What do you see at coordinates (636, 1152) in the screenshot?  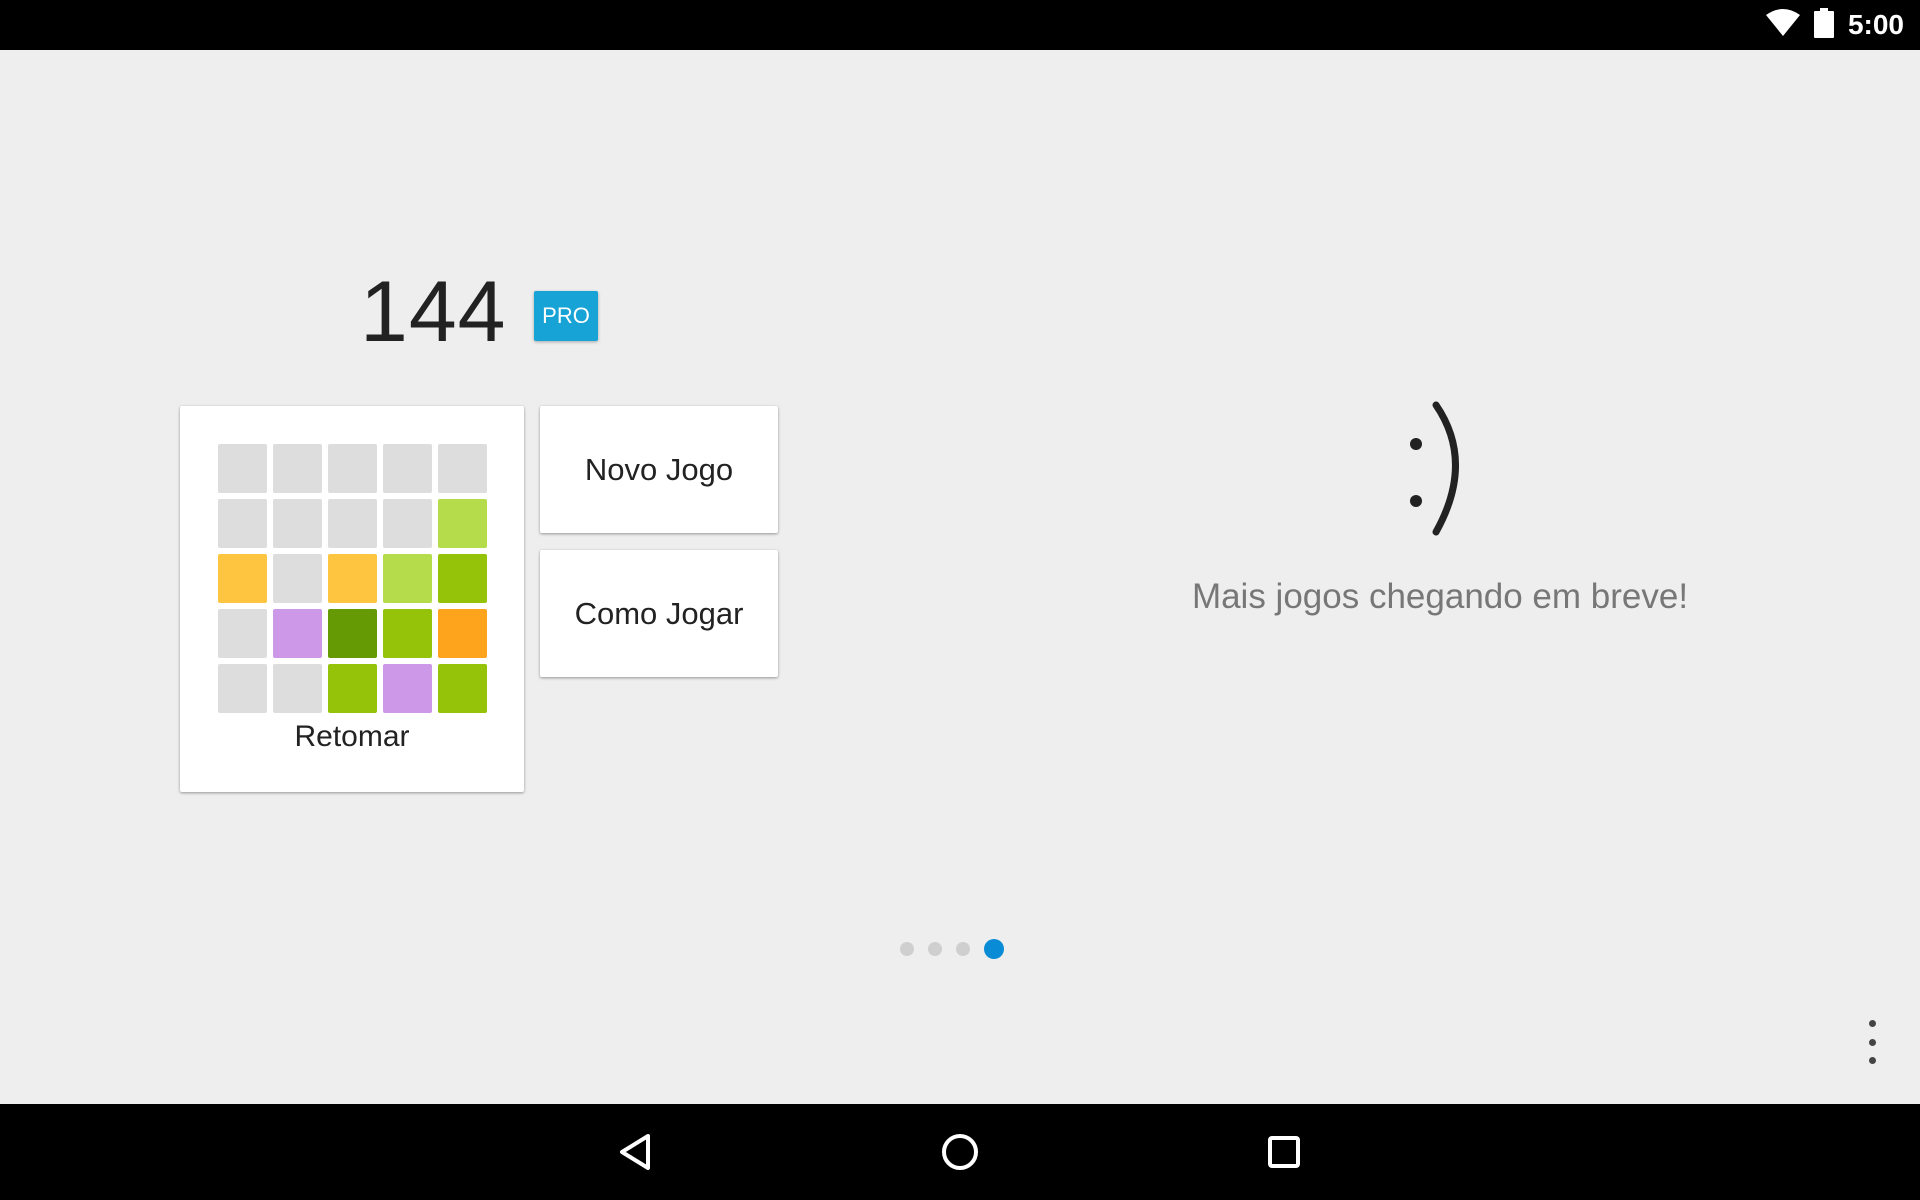 I see `back-icon` at bounding box center [636, 1152].